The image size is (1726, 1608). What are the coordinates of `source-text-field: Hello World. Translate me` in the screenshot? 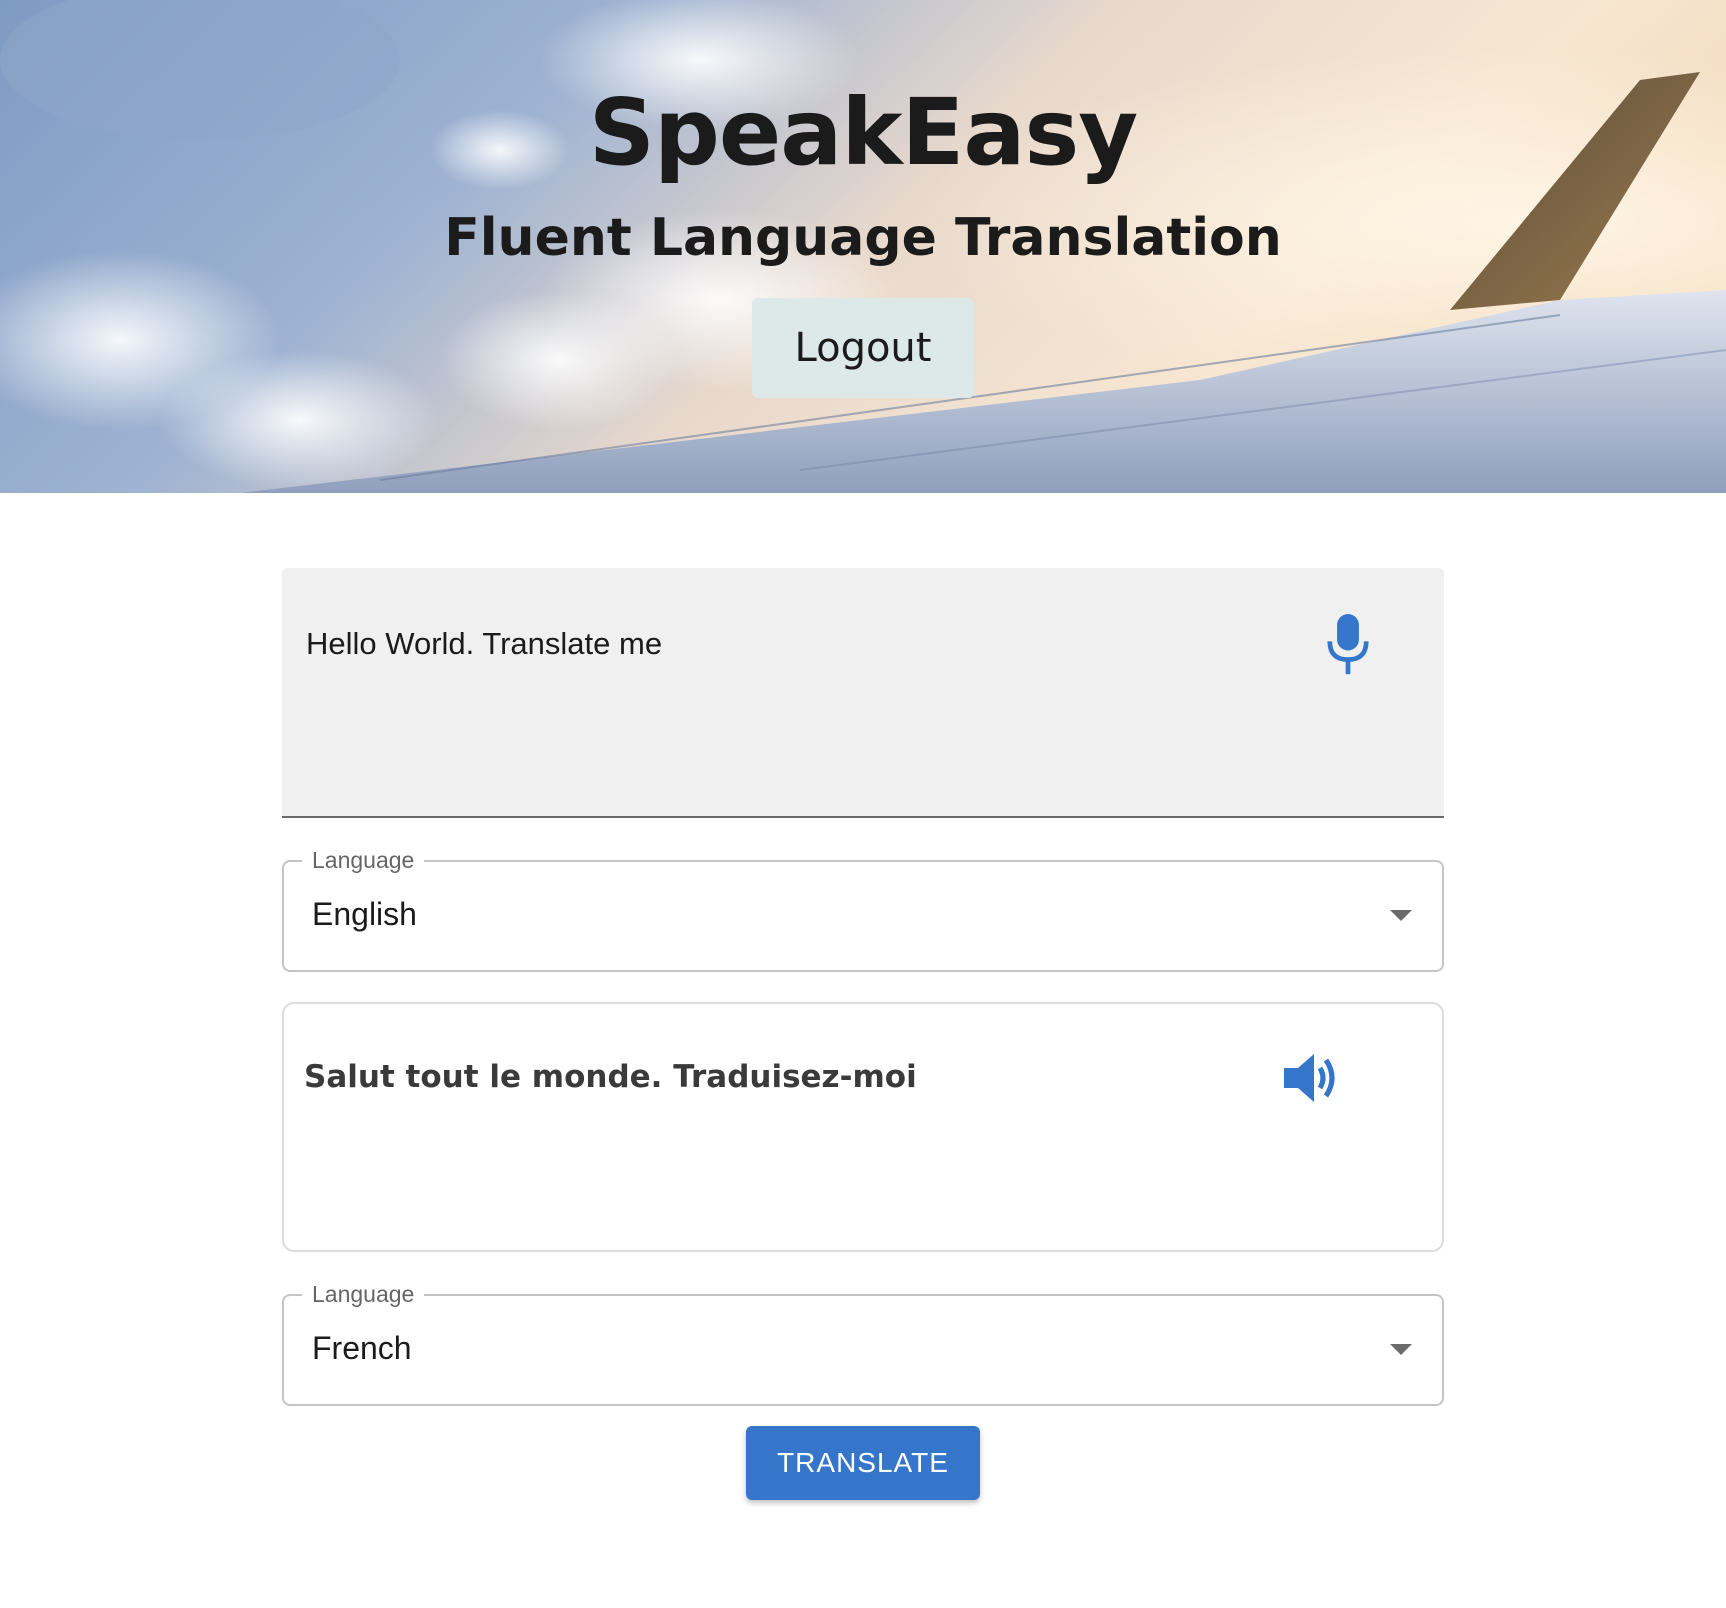 It's located at (863, 693).